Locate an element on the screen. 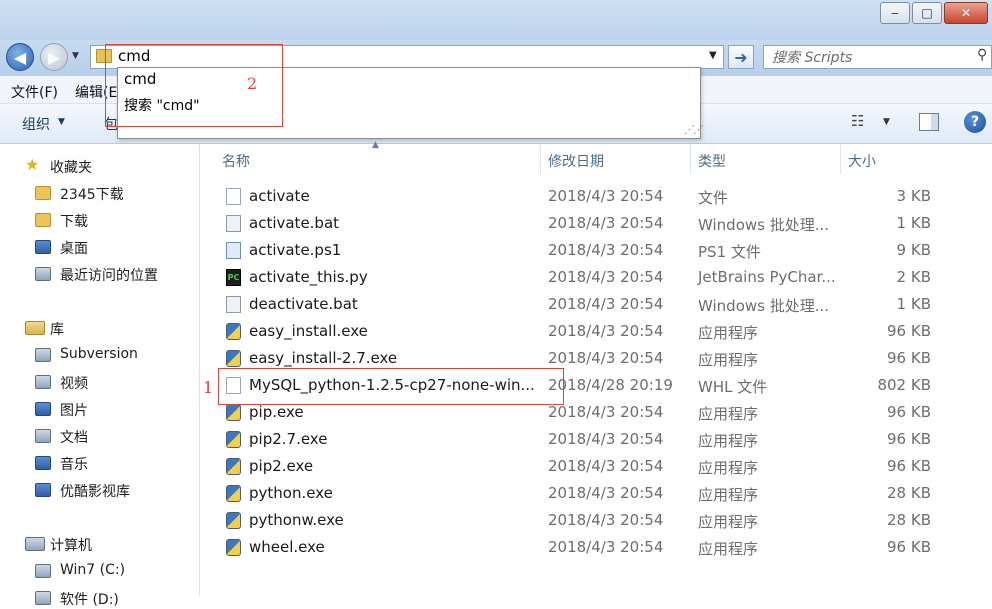  nav-item-drive-c: Win7 (C:) is located at coordinates (92, 570).